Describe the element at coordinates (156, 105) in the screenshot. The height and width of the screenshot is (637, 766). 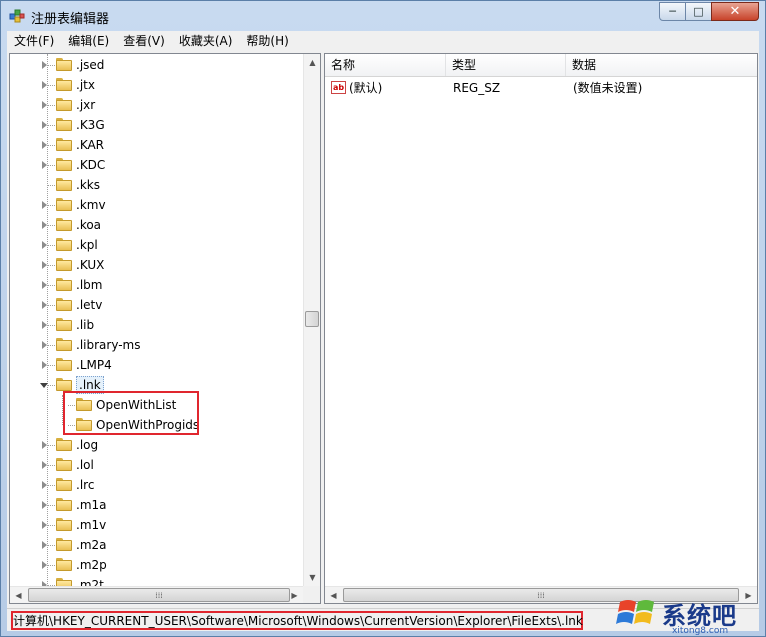
I see `tree-item: .jxr` at that location.